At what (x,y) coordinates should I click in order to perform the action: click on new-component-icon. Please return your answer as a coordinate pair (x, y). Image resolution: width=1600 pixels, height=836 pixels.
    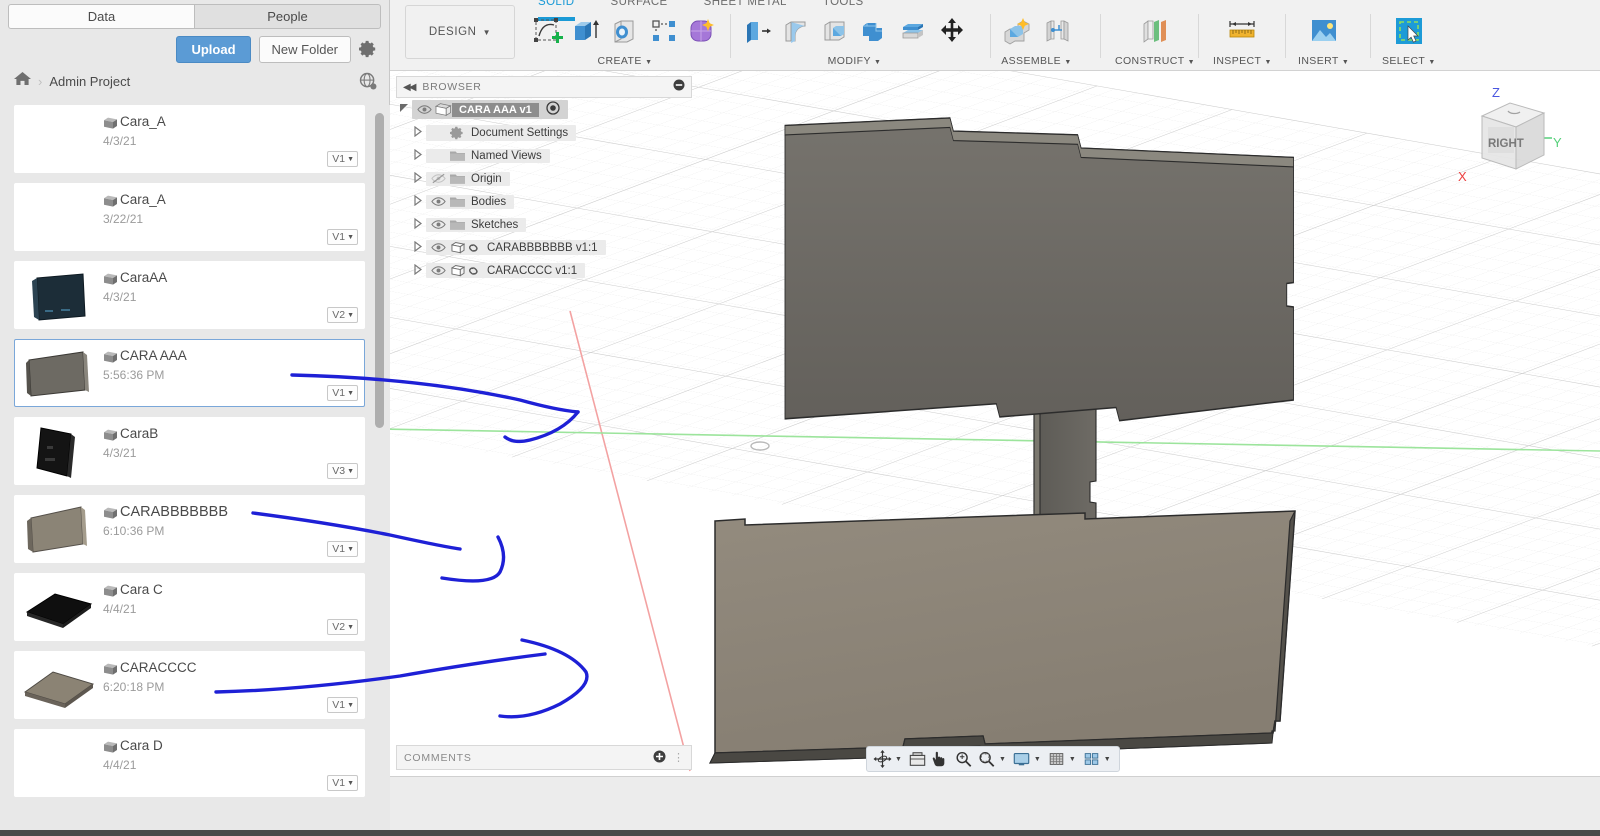
    Looking at the image, I should click on (1017, 31).